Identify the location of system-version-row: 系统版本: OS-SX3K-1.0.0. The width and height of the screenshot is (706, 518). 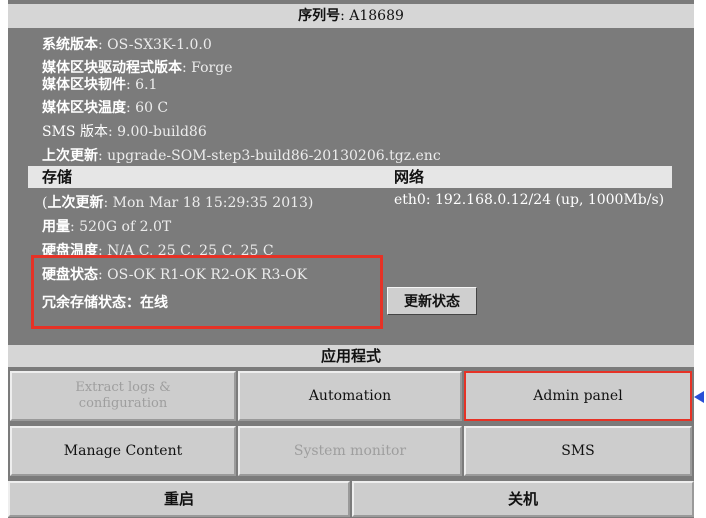
(127, 44).